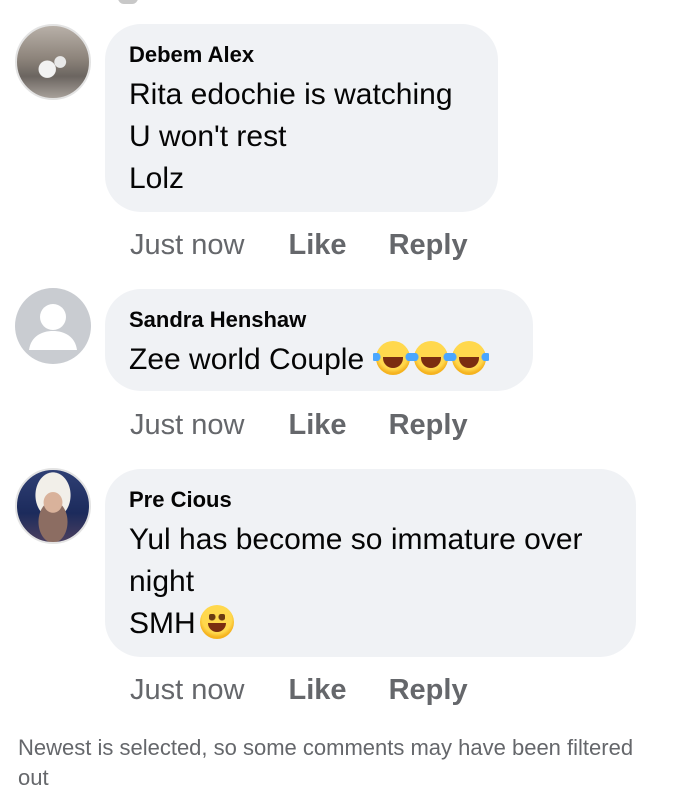  Describe the element at coordinates (291, 94) in the screenshot. I see `comment-text-line: Rita edochie is watching` at that location.